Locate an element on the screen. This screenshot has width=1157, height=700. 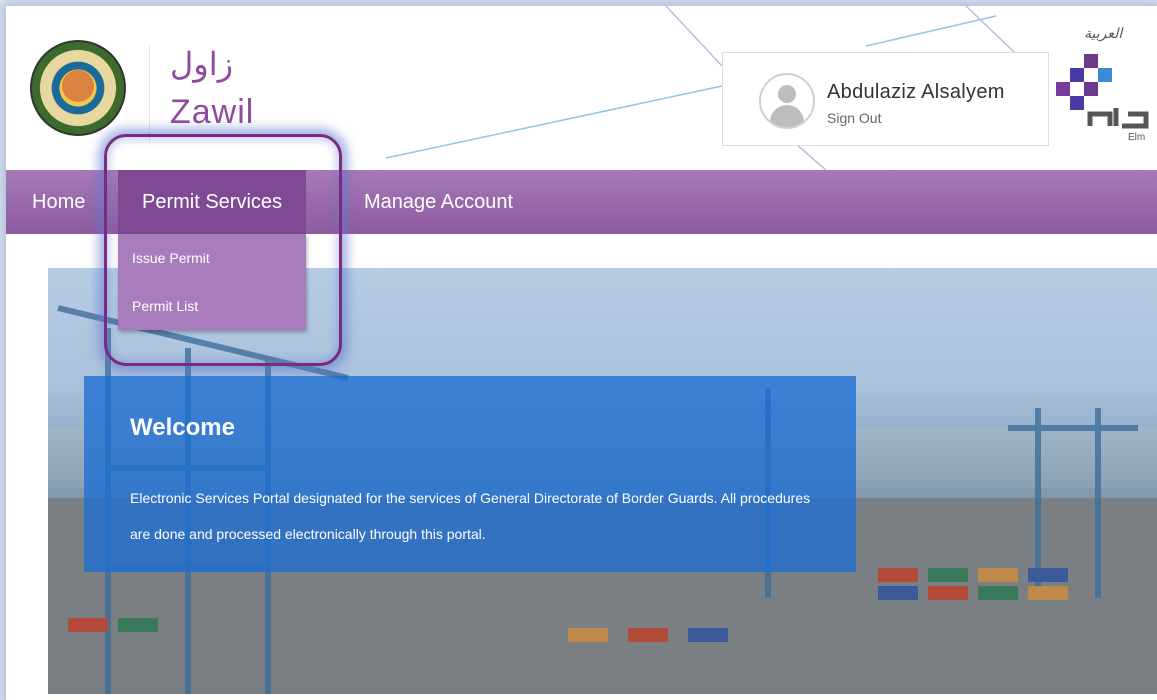
user-name: Abdulaziz Alsalyem is located at coordinates (916, 92).